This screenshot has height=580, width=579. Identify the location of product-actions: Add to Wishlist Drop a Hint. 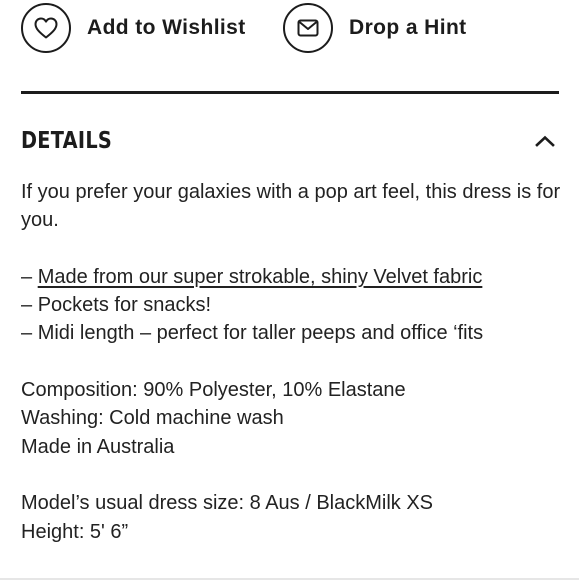
(289, 29).